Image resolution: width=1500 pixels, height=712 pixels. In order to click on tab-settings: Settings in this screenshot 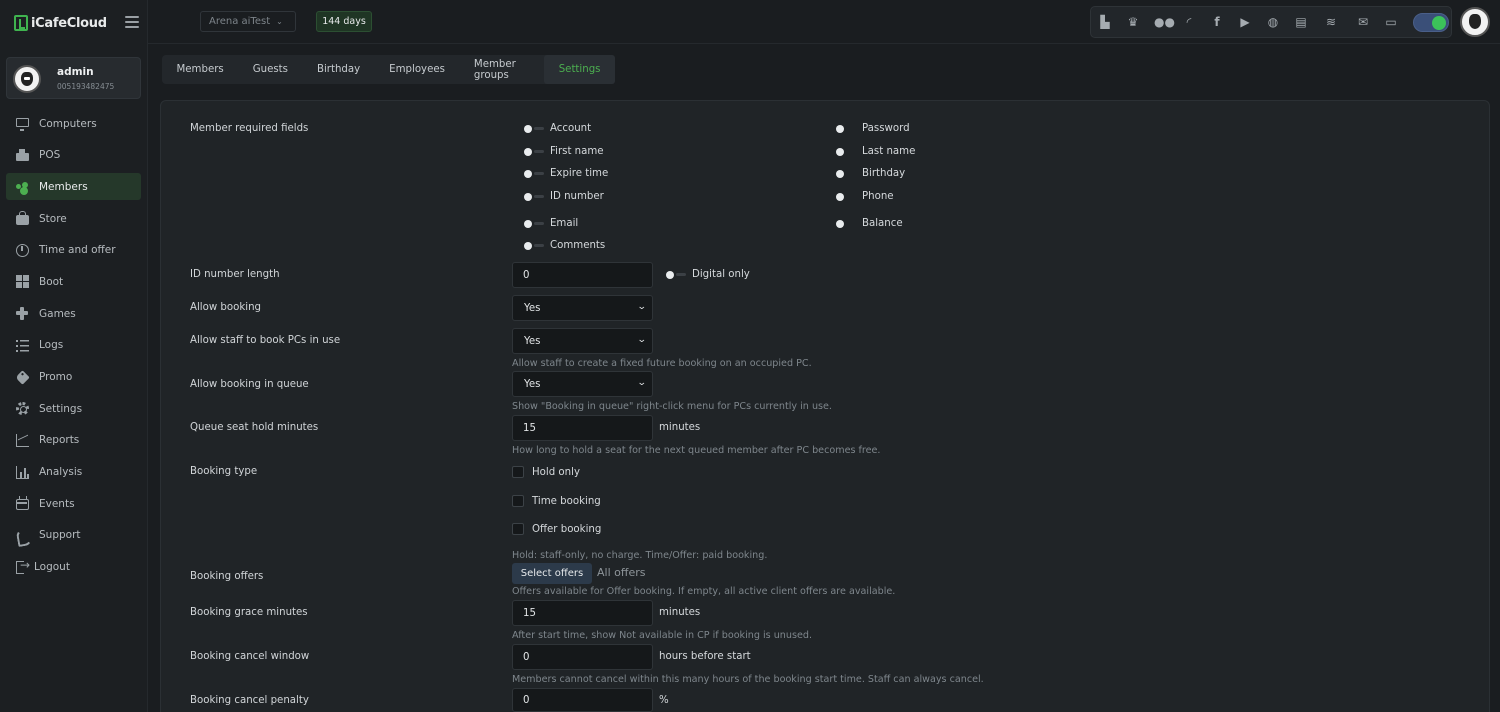, I will do `click(579, 69)`.